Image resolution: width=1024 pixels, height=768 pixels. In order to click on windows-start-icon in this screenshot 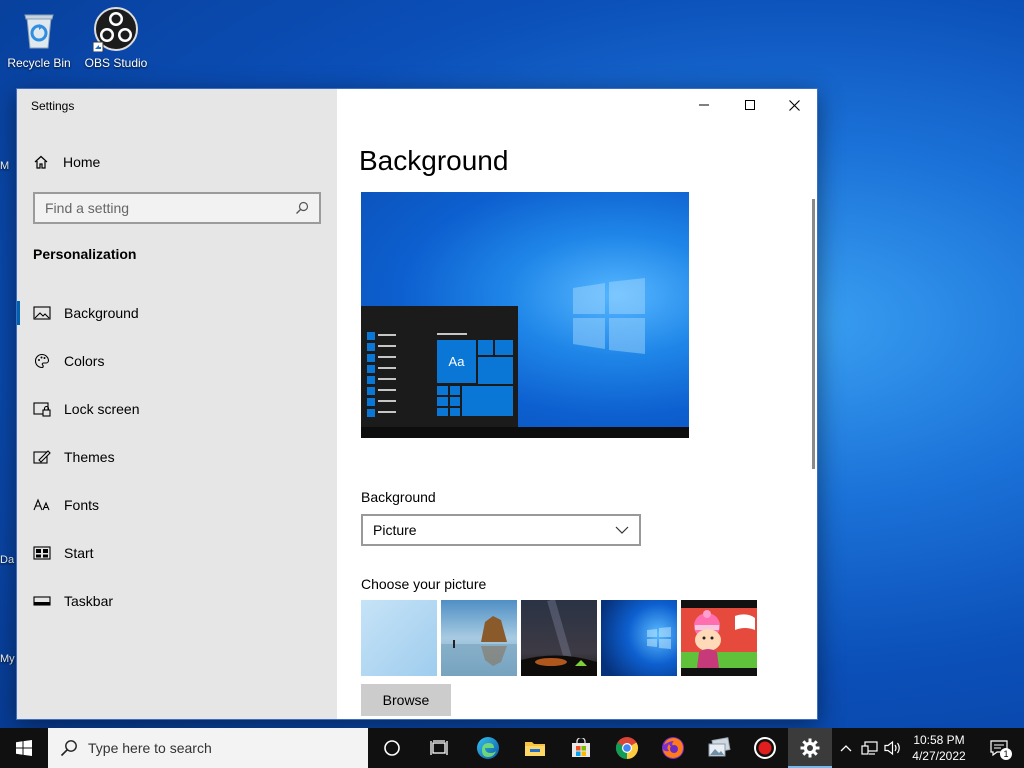, I will do `click(24, 748)`.